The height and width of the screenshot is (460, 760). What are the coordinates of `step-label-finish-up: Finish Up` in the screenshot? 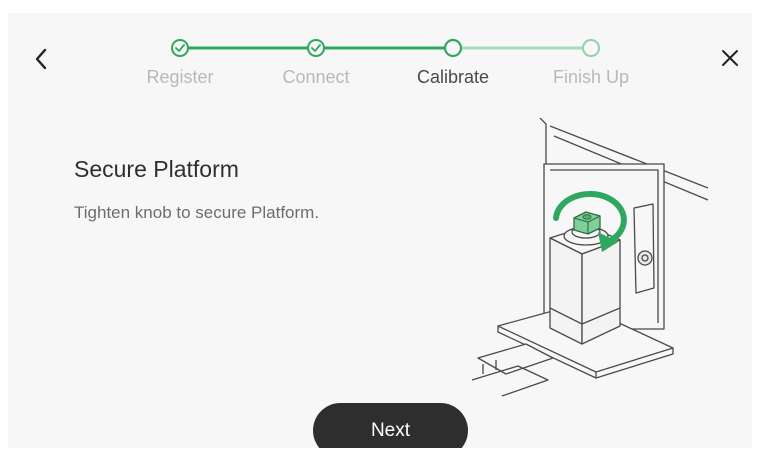 It's located at (591, 77).